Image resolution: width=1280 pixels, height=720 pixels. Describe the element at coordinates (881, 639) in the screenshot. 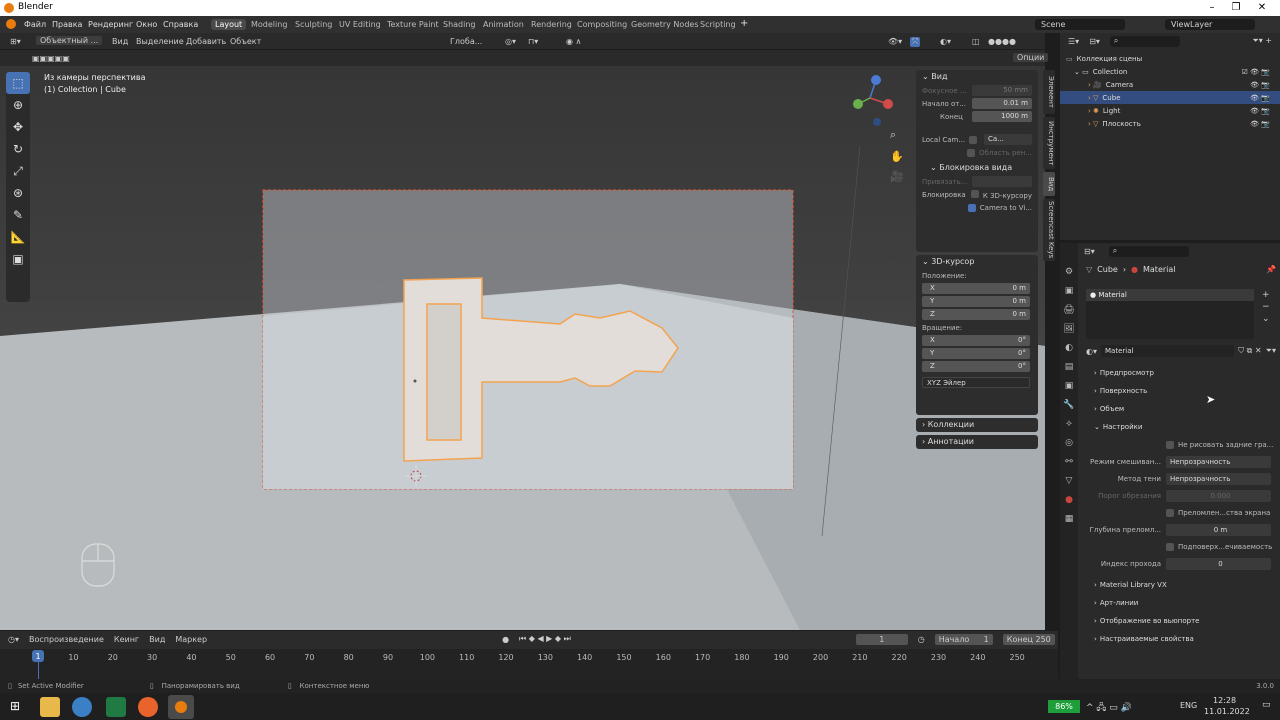

I see `current-frame-field: 1` at that location.